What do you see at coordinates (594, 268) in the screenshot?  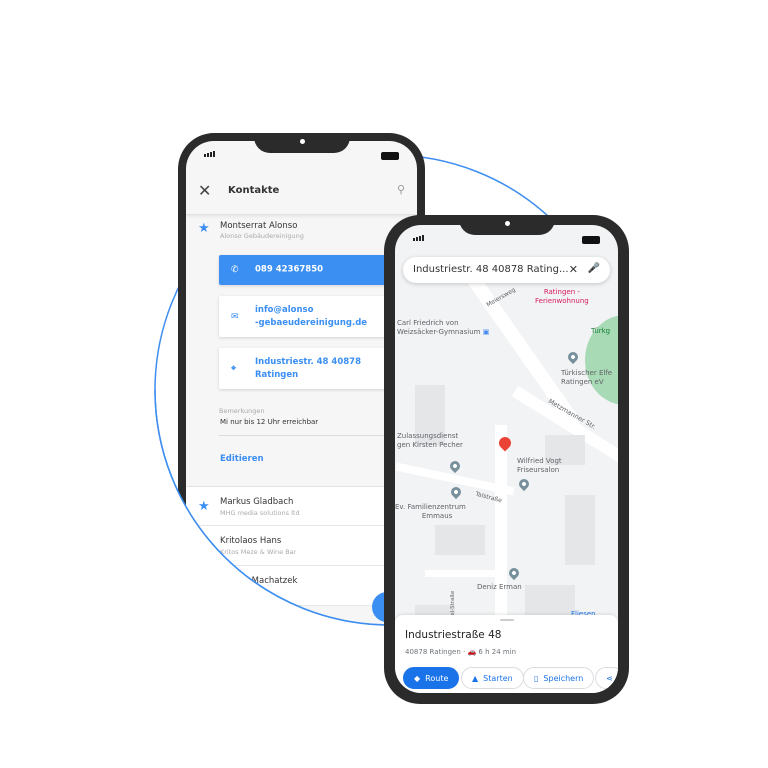 I see `microphone-icon: 🎤` at bounding box center [594, 268].